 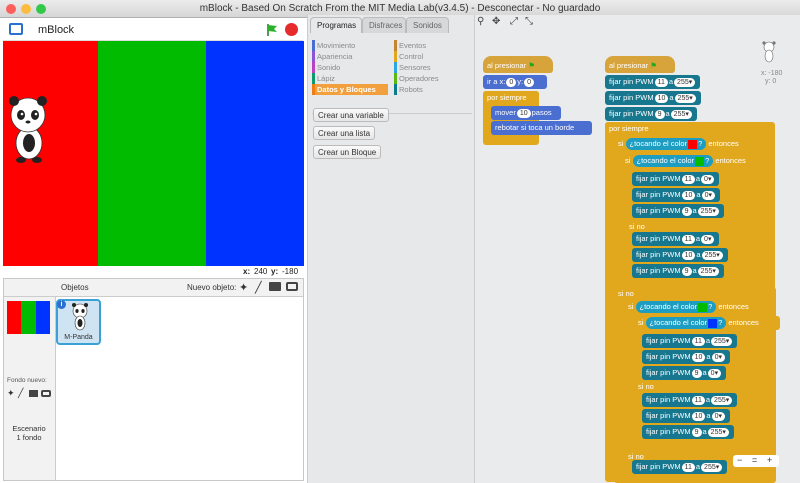 I want to click on set-pwm-last: fijar pin PWM 11 a 255▾, so click(x=680, y=467).